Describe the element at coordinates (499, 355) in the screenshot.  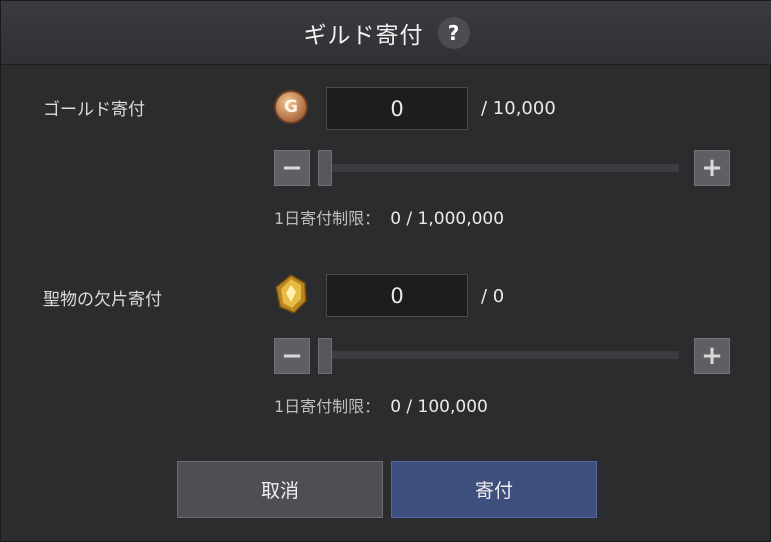
I see `relic-slider-track` at that location.